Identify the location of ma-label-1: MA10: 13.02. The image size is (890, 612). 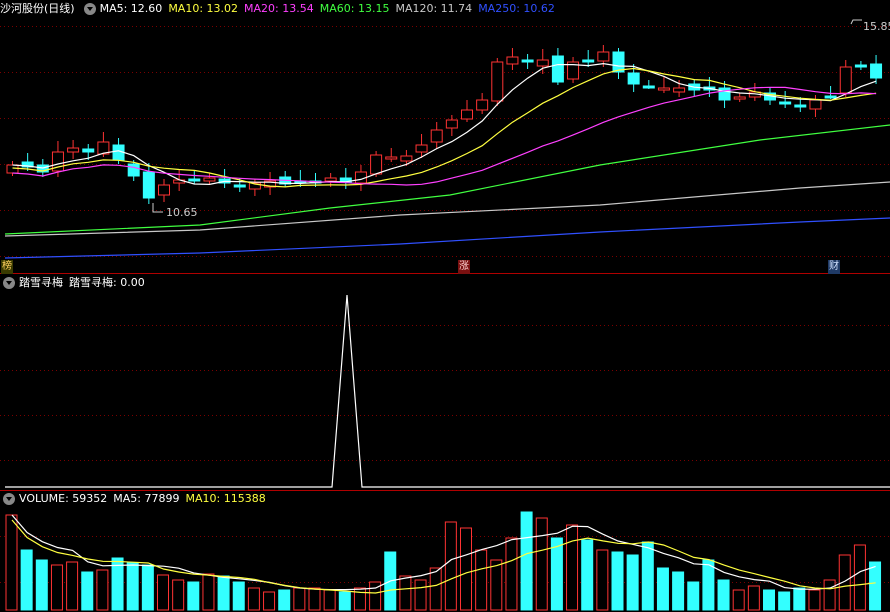
(203, 8).